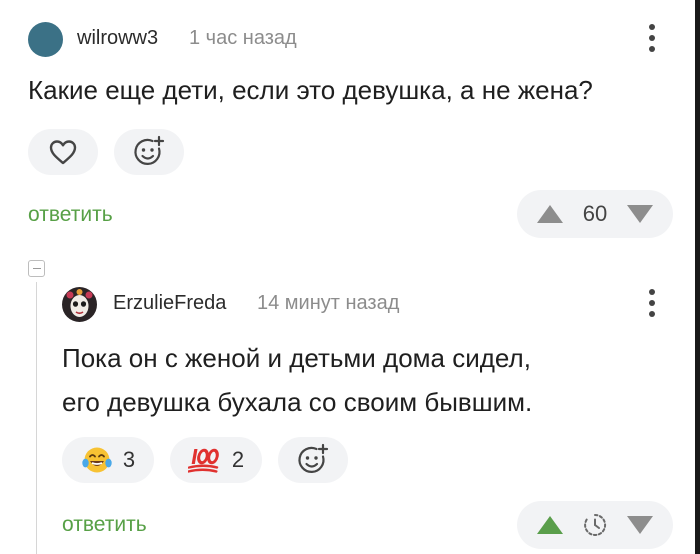  What do you see at coordinates (97, 460) in the screenshot?
I see `laughing-tears-emoji` at bounding box center [97, 460].